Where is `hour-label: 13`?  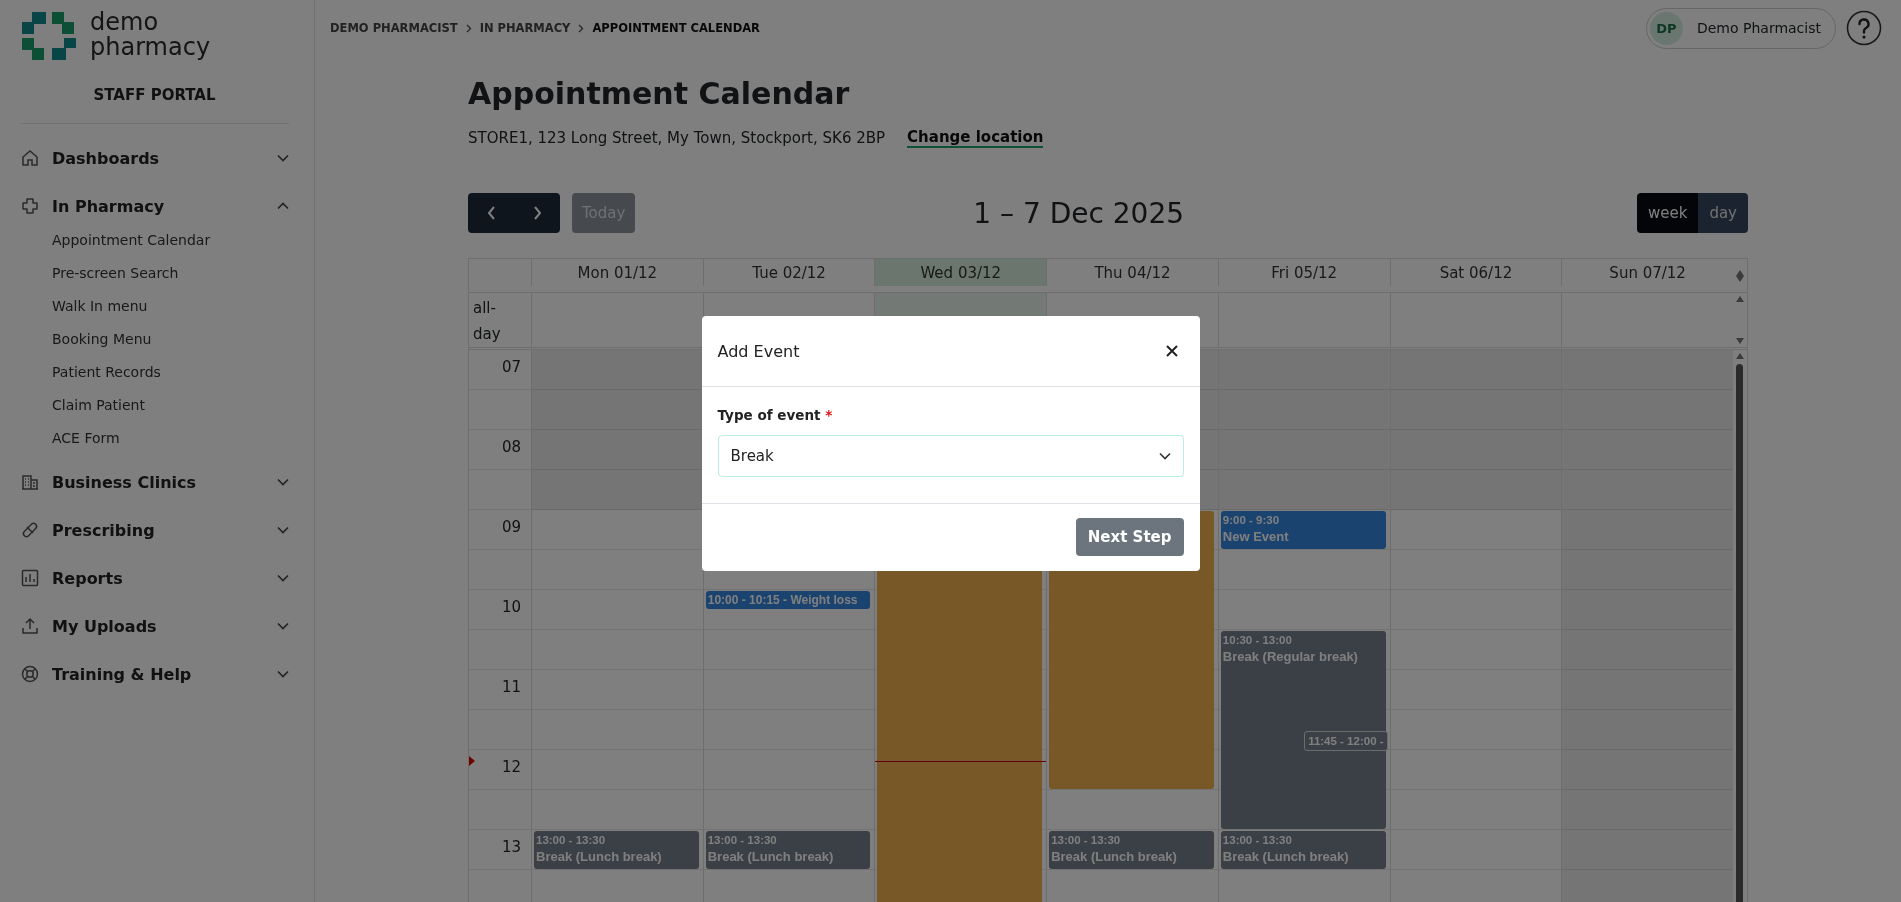 hour-label: 13 is located at coordinates (511, 847).